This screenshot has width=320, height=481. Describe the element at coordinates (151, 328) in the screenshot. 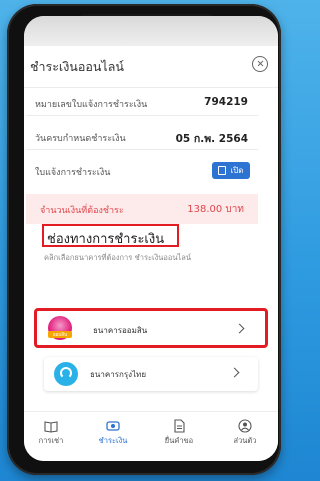

I see `bank-item-gsb: ออมสิน ธนาคารออมสิน` at that location.